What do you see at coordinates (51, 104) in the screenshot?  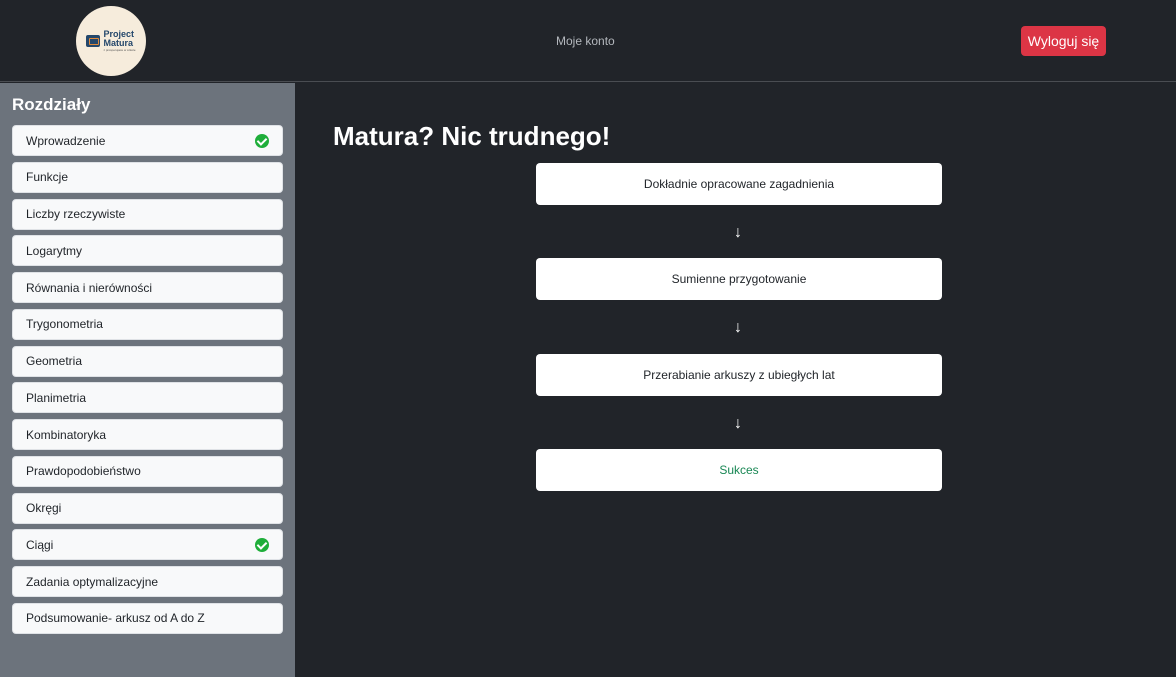 I see `sidebar-title: Rozdziały` at bounding box center [51, 104].